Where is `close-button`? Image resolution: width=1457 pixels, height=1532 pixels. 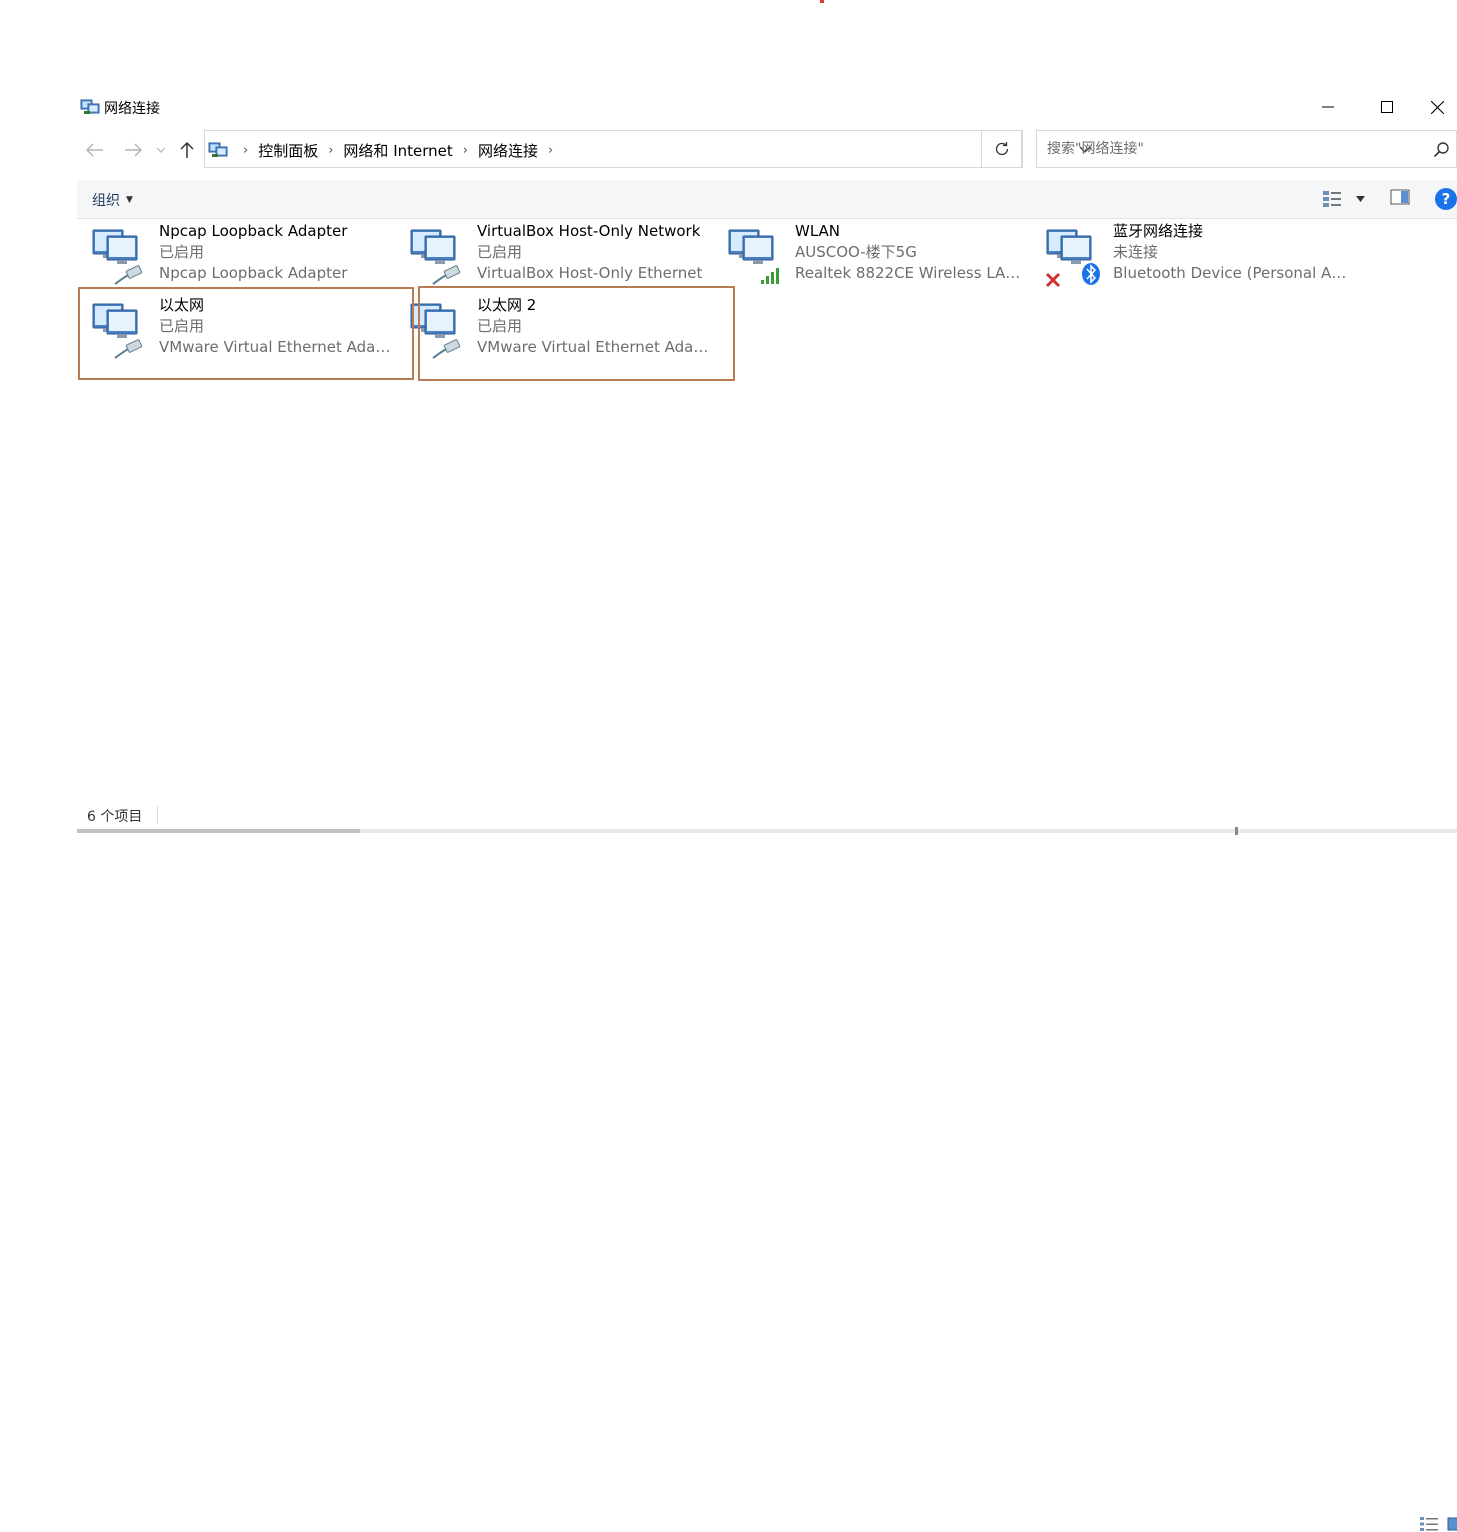 close-button is located at coordinates (1437, 107).